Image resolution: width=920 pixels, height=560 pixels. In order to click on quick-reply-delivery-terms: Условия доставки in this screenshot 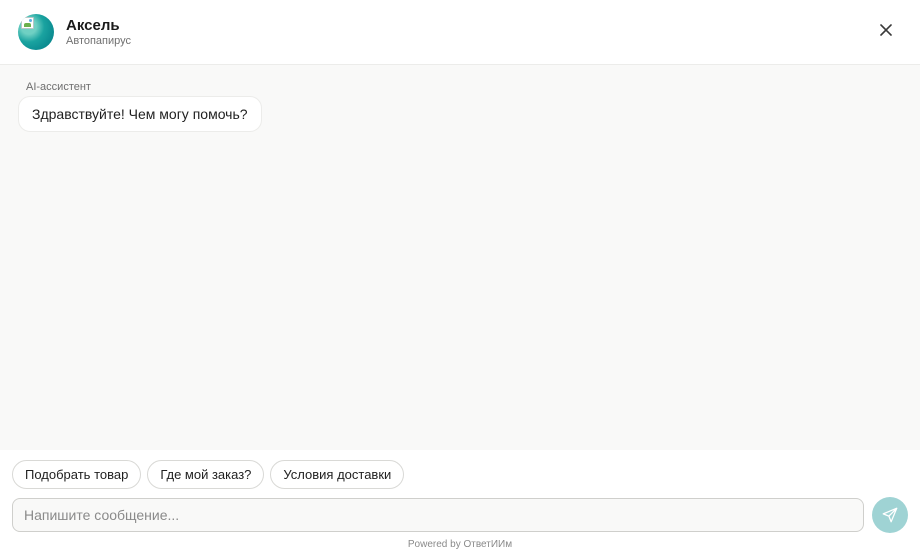, I will do `click(337, 474)`.